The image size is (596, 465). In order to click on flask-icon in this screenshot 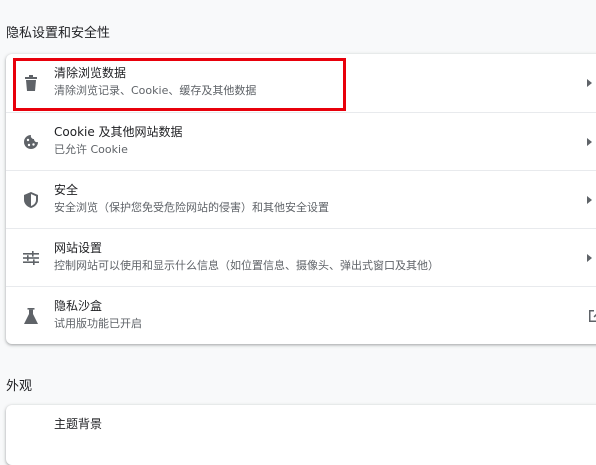, I will do `click(31, 316)`.